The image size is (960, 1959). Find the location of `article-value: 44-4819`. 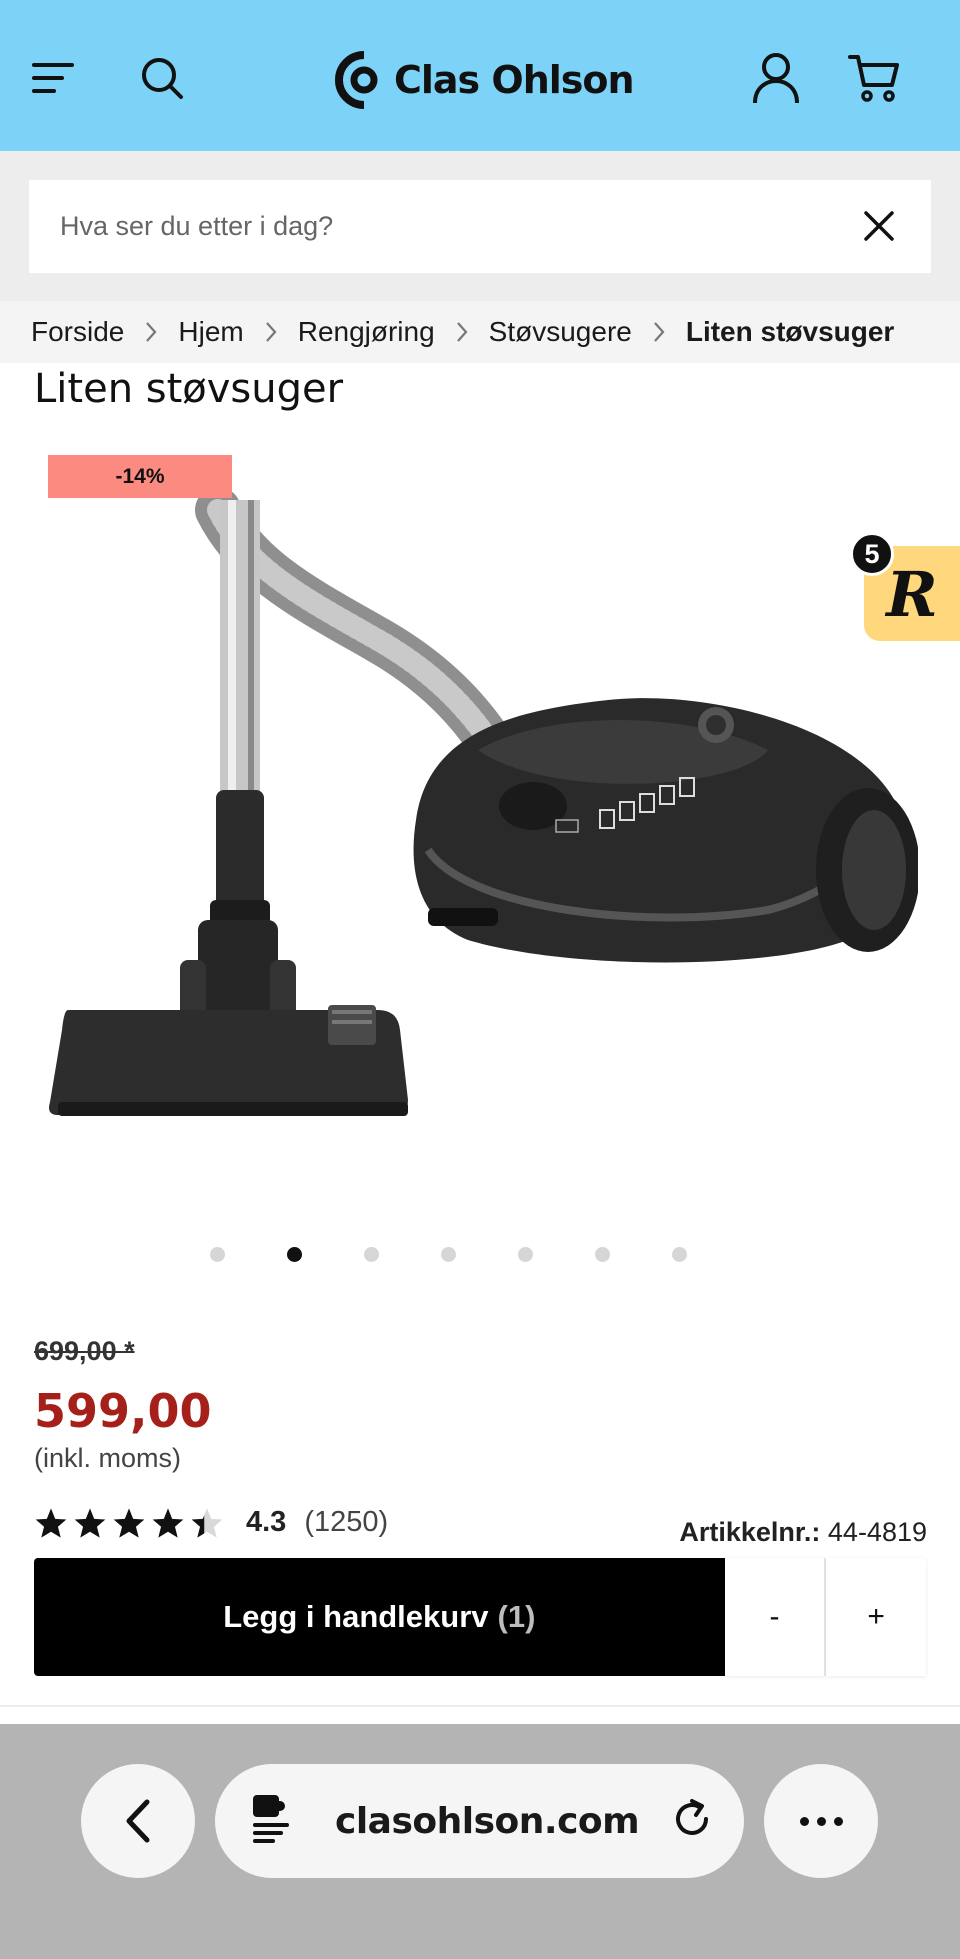

article-value: 44-4819 is located at coordinates (877, 1532).